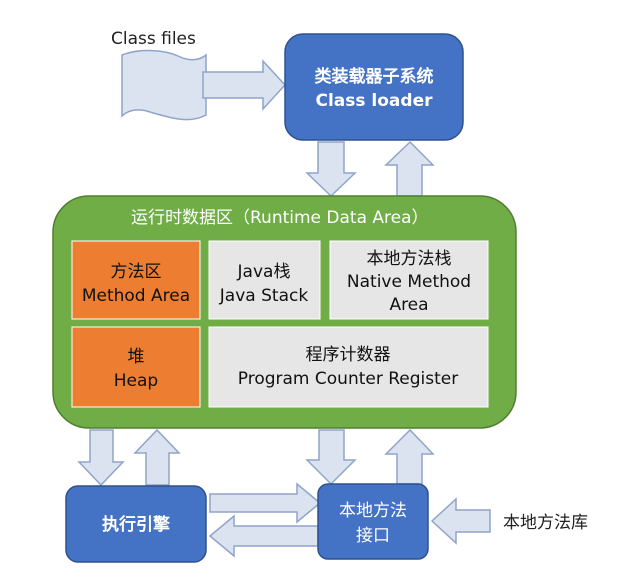 This screenshot has width=618, height=581. Describe the element at coordinates (373, 511) in the screenshot. I see `native-interface-label-line1: 本地方法` at that location.